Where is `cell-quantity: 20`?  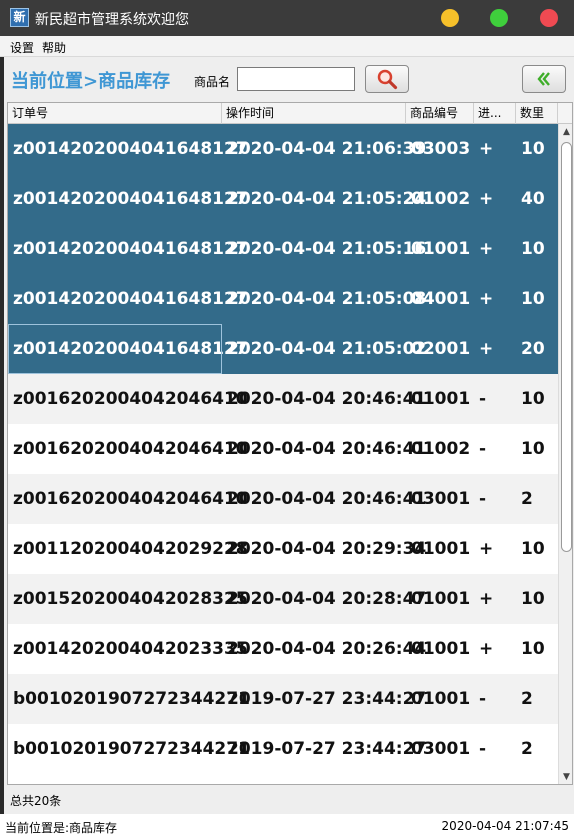
cell-quantity: 20 is located at coordinates (533, 349).